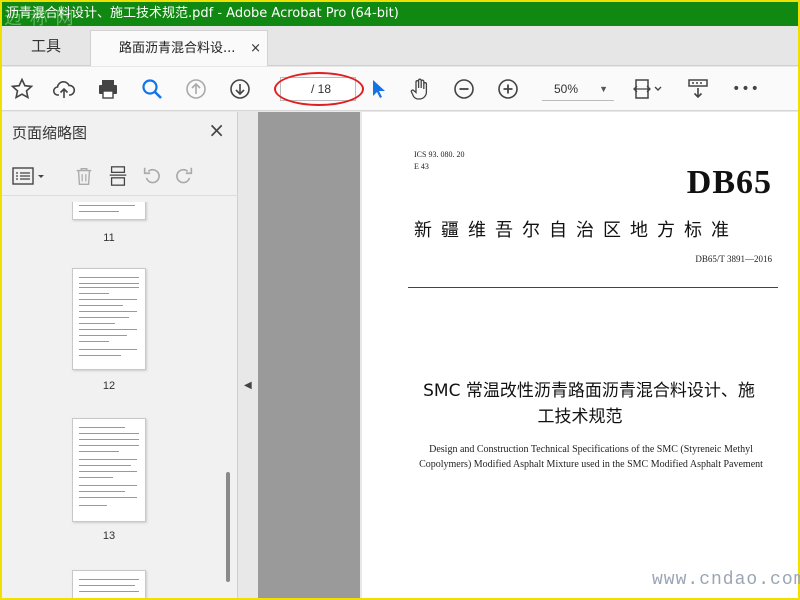  What do you see at coordinates (248, 385) in the screenshot?
I see `chevron-left-icon: ◀` at bounding box center [248, 385].